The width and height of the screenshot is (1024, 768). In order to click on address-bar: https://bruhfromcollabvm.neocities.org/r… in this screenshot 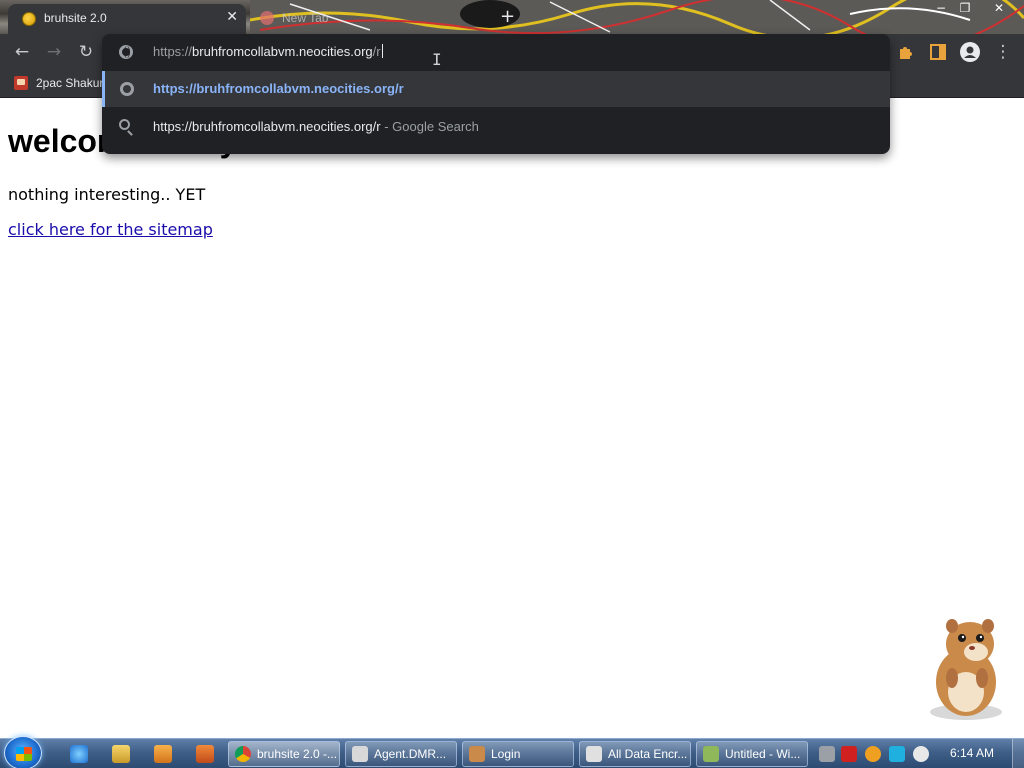, I will do `click(496, 52)`.